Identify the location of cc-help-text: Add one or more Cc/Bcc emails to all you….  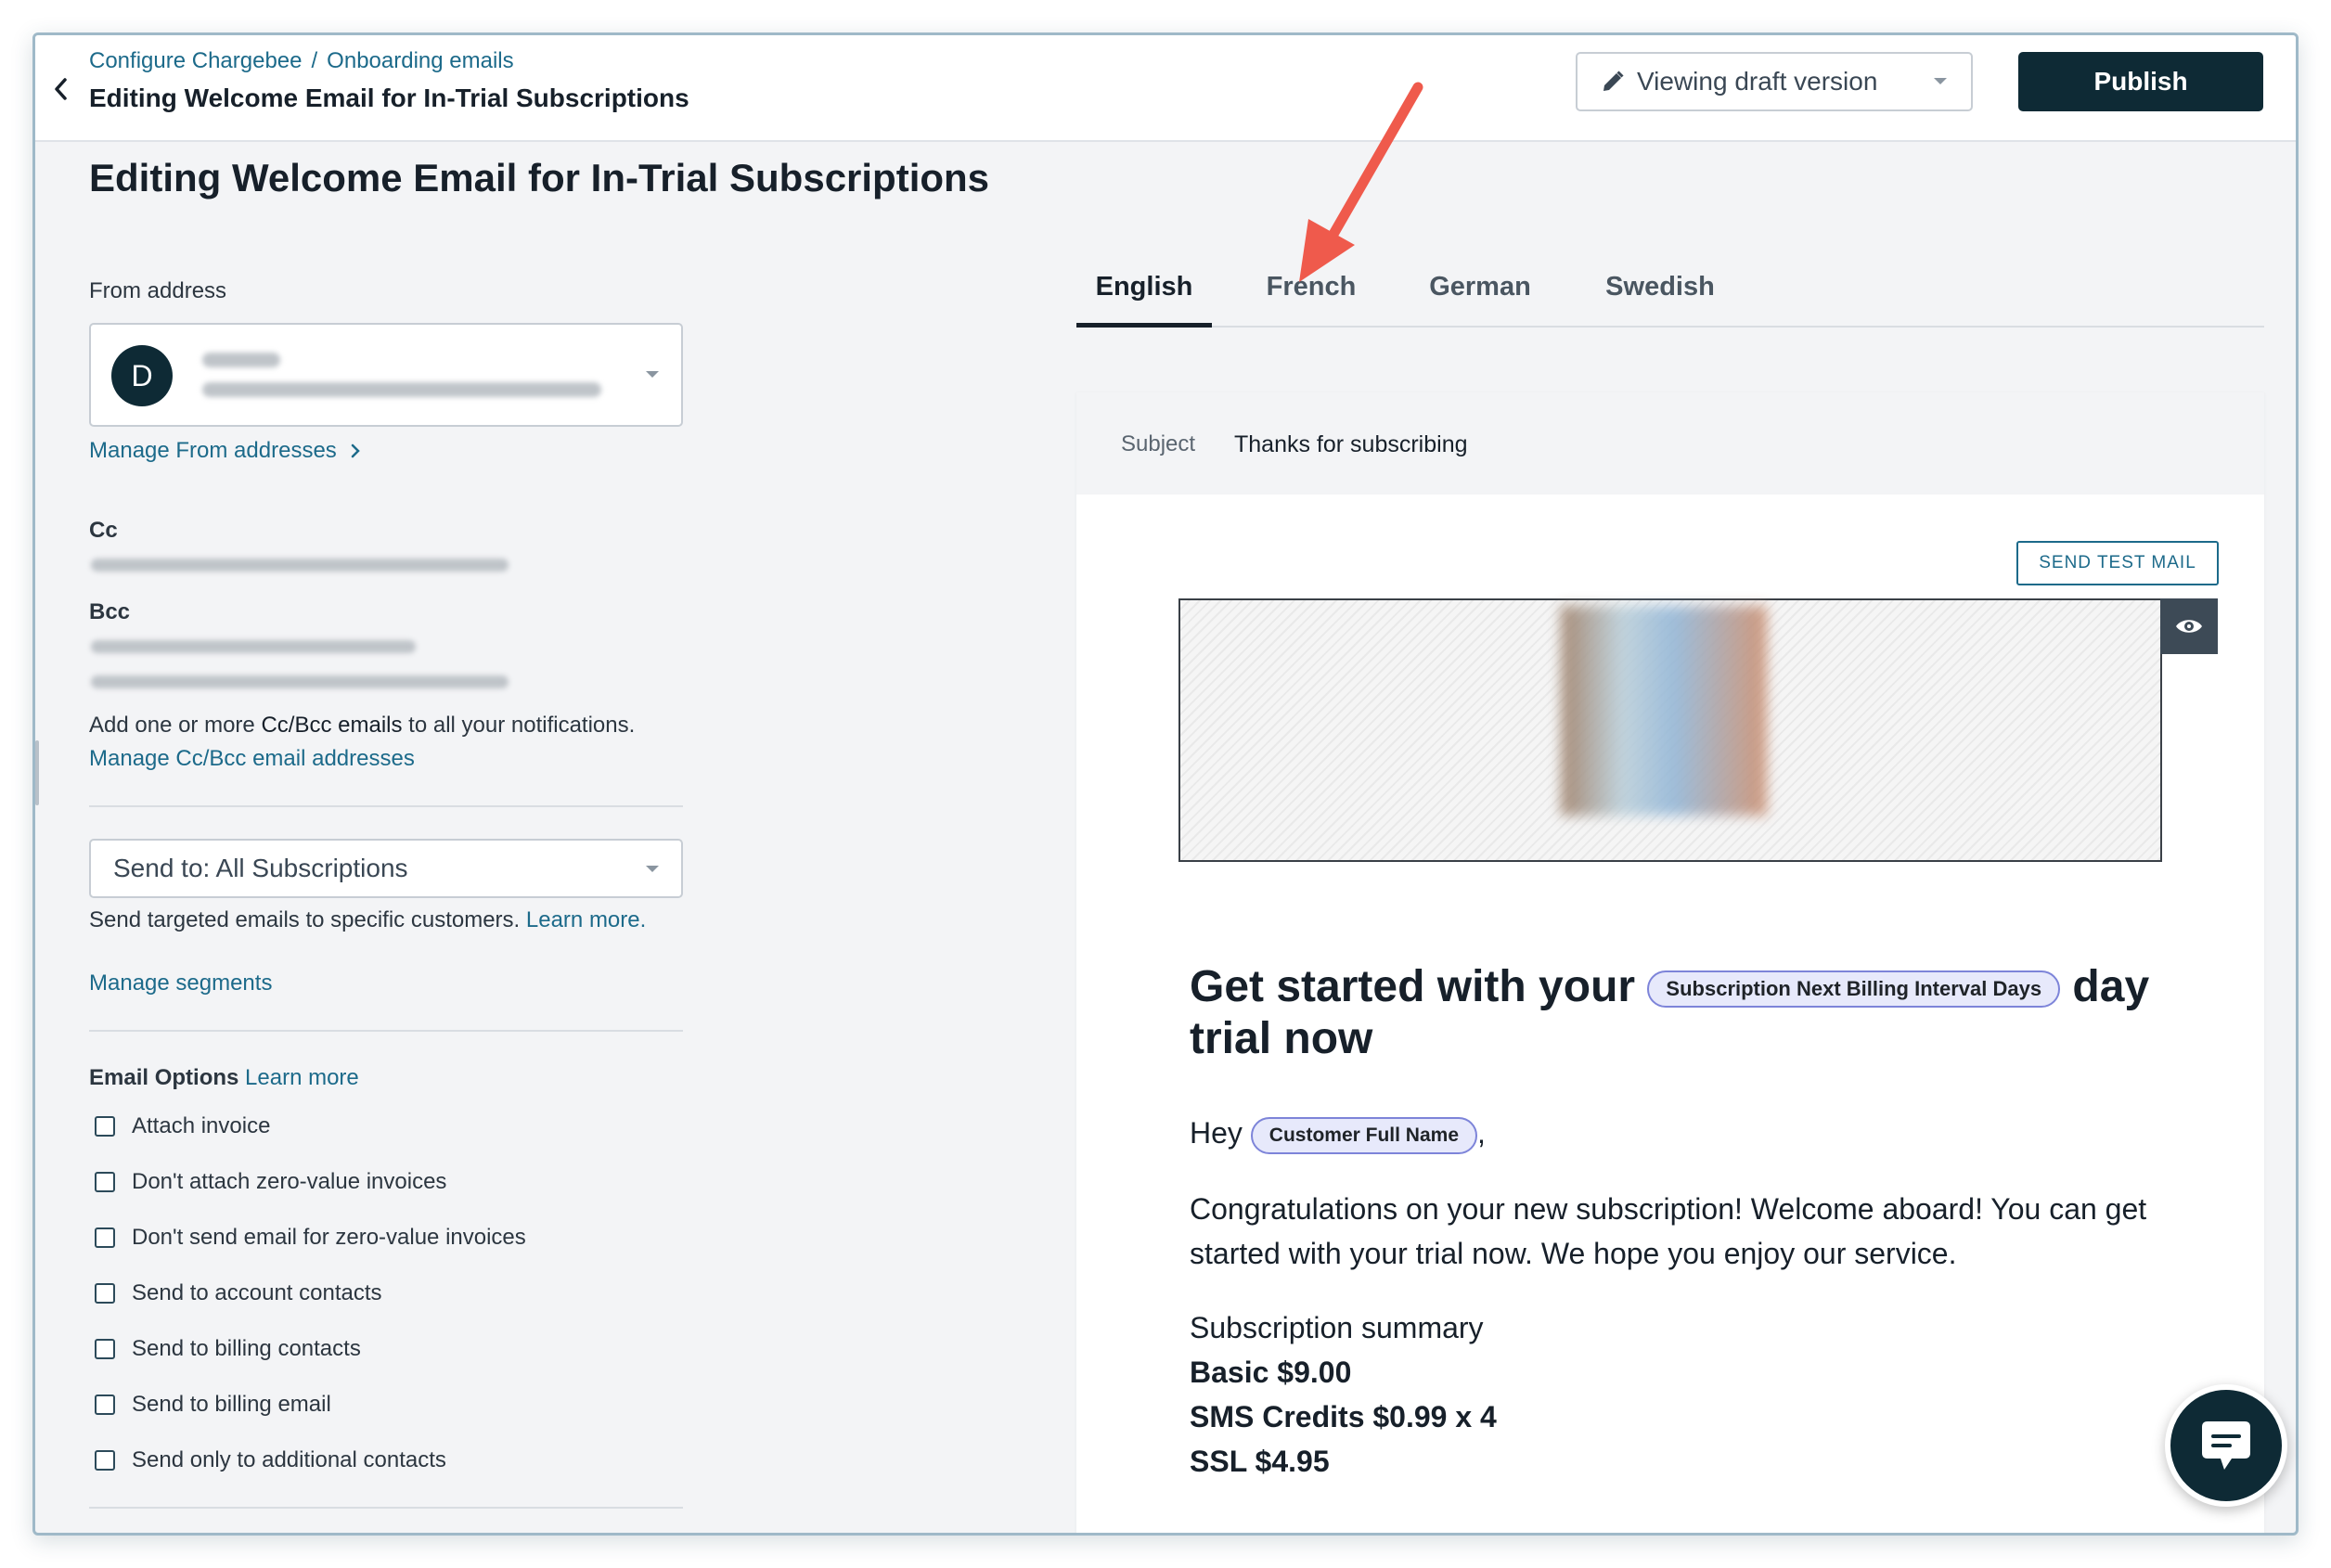
(362, 726).